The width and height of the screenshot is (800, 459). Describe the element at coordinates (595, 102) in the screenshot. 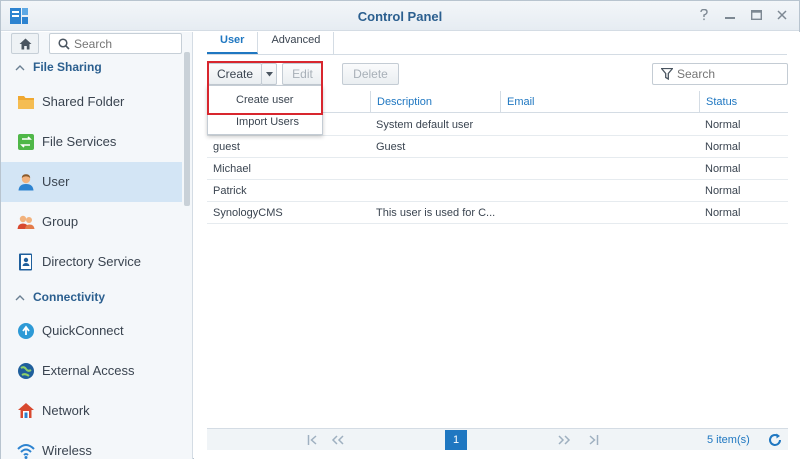

I see `column-header-email: Email` at that location.